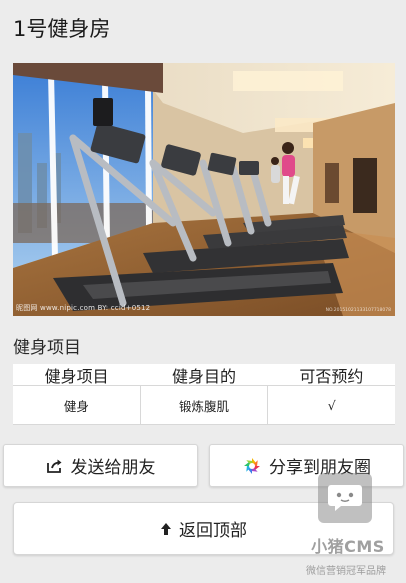  I want to click on brand-logo, so click(345, 498).